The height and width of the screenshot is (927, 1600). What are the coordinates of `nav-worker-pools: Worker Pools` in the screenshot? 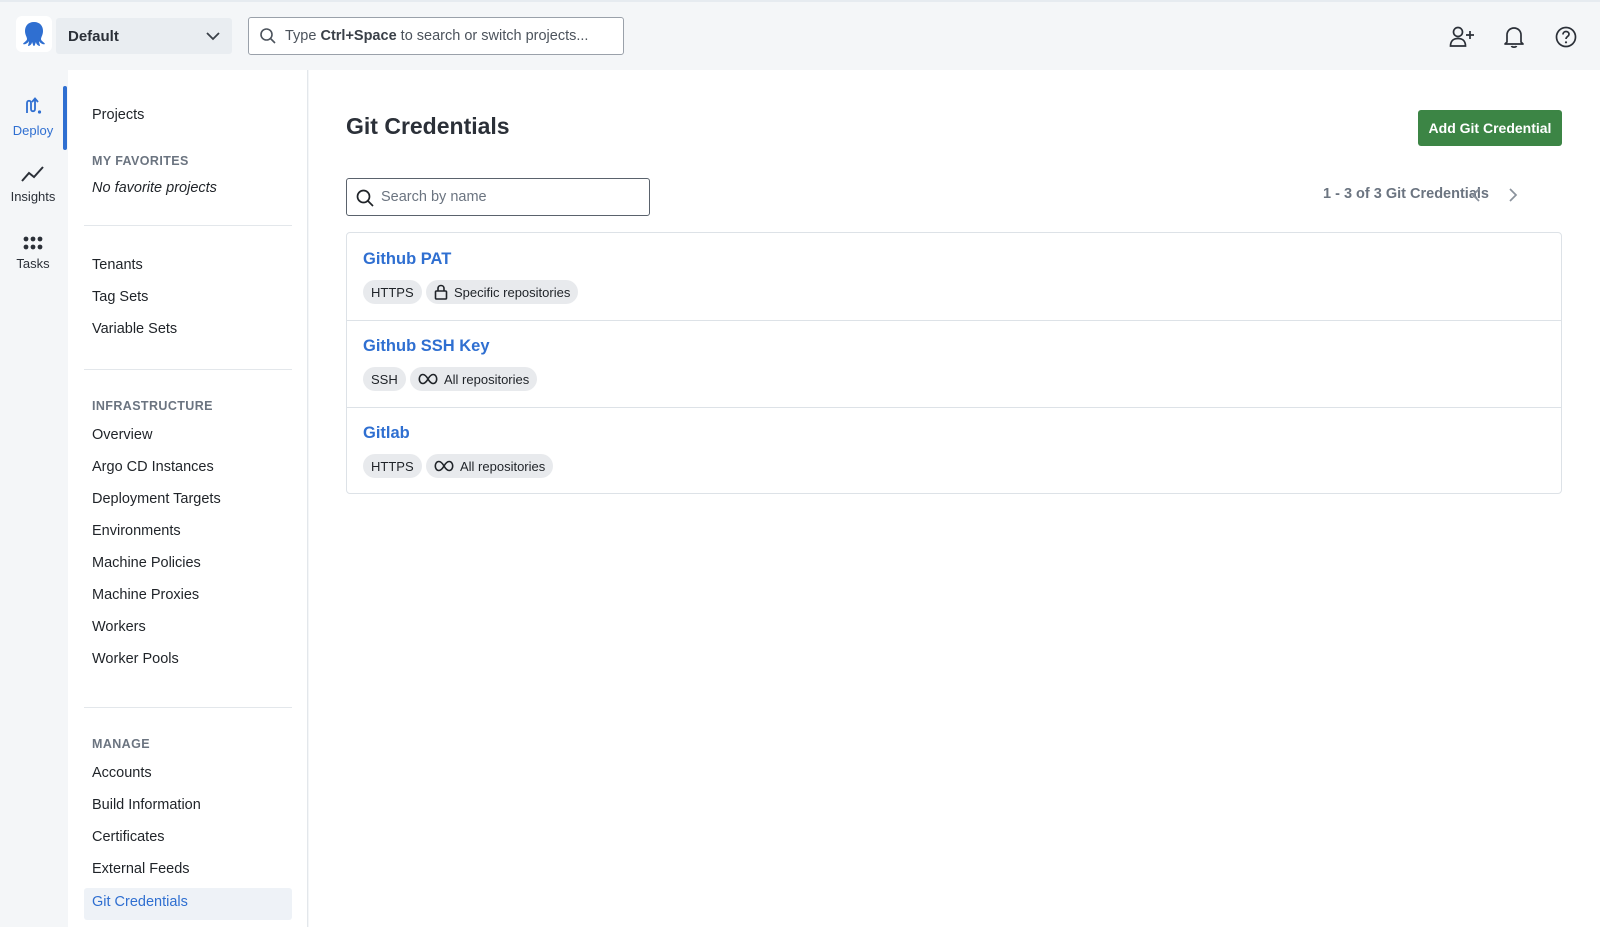 It's located at (135, 659).